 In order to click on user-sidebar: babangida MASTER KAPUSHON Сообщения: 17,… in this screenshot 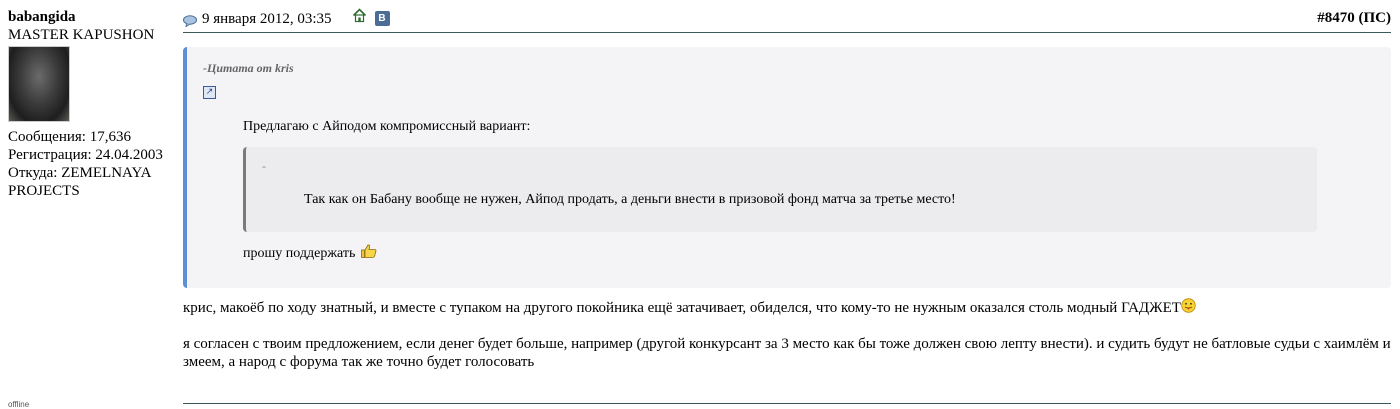, I will do `click(93, 104)`.